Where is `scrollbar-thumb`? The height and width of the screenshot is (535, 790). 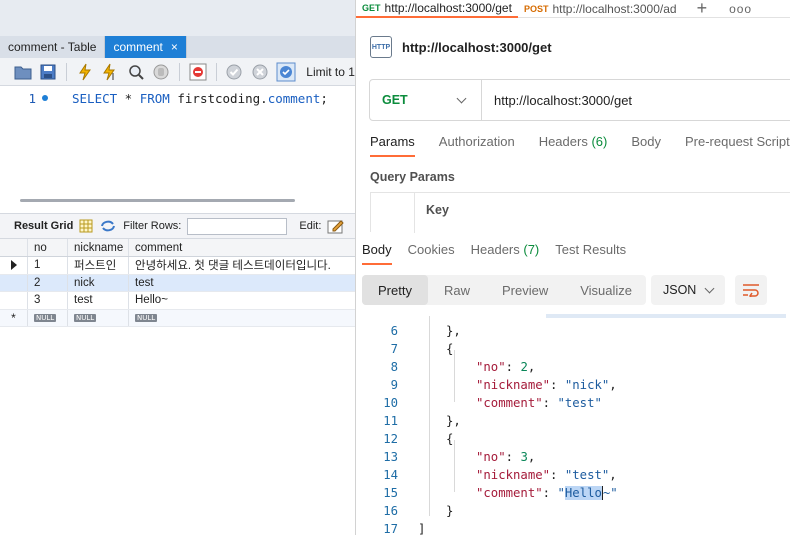 scrollbar-thumb is located at coordinates (157, 200).